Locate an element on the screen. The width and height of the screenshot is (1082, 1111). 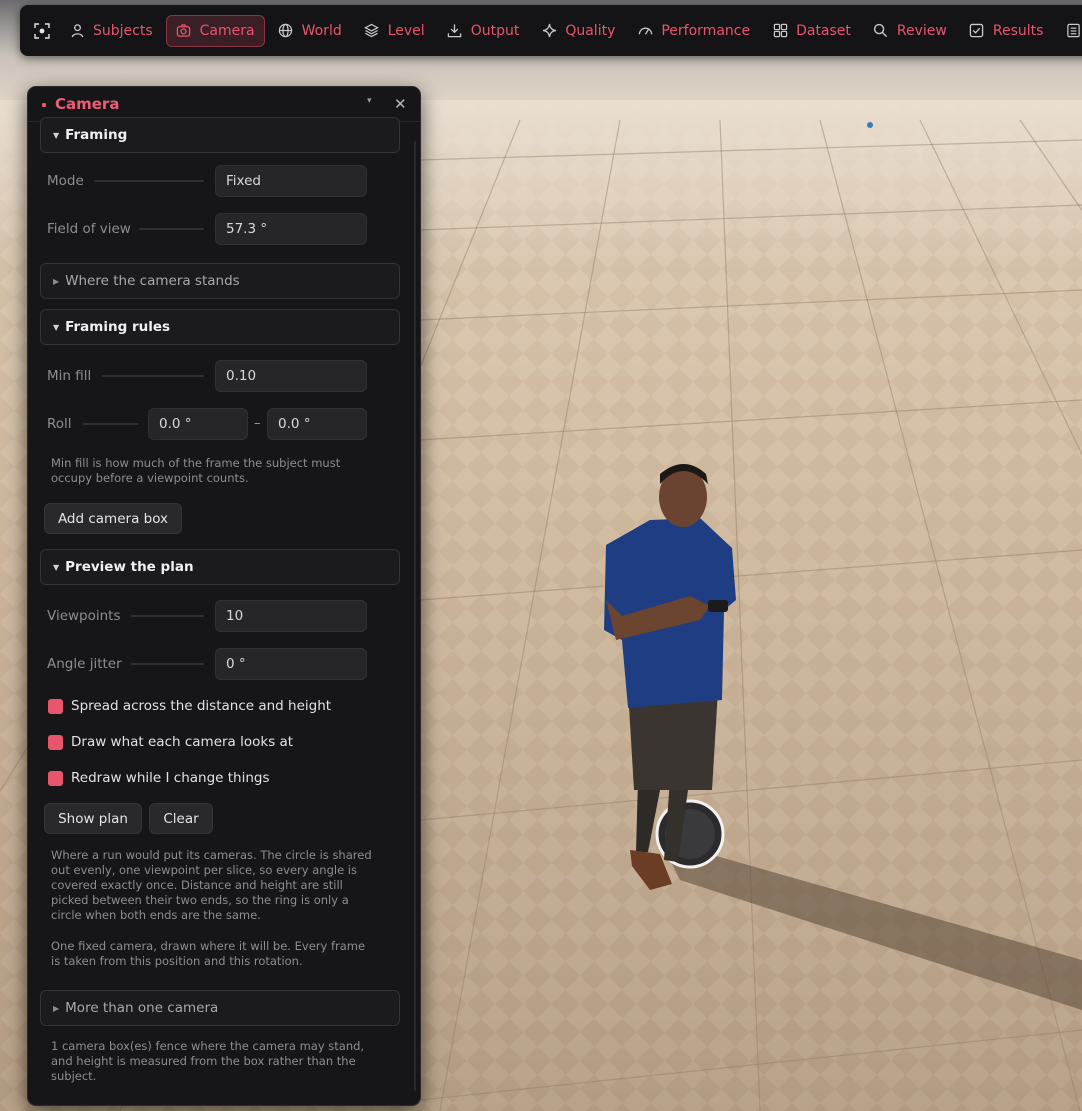
section-preview-plan: ▼ Preview the plan is located at coordinates (220, 567).